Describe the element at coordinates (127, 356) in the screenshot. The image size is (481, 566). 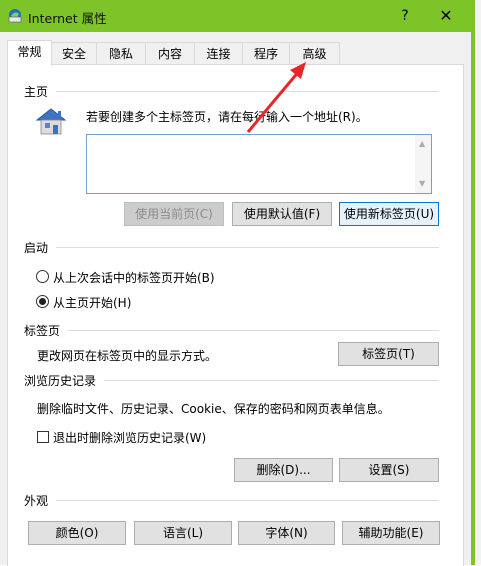
I see `tabs-description: 更改网页在标签页中的显示方式。` at that location.